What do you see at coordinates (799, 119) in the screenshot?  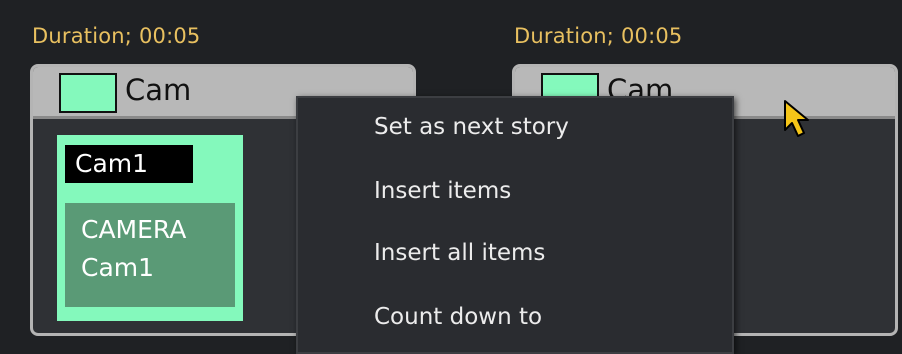 I see `mouse-pointer-icon` at bounding box center [799, 119].